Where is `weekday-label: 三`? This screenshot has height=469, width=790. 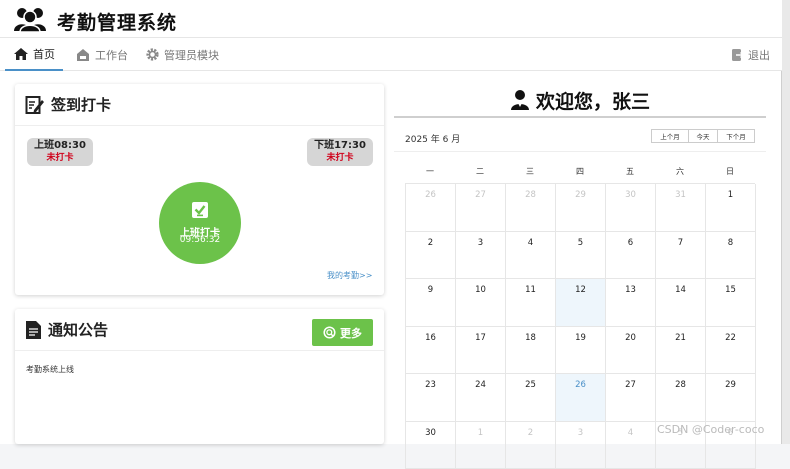 weekday-label: 三 is located at coordinates (530, 171).